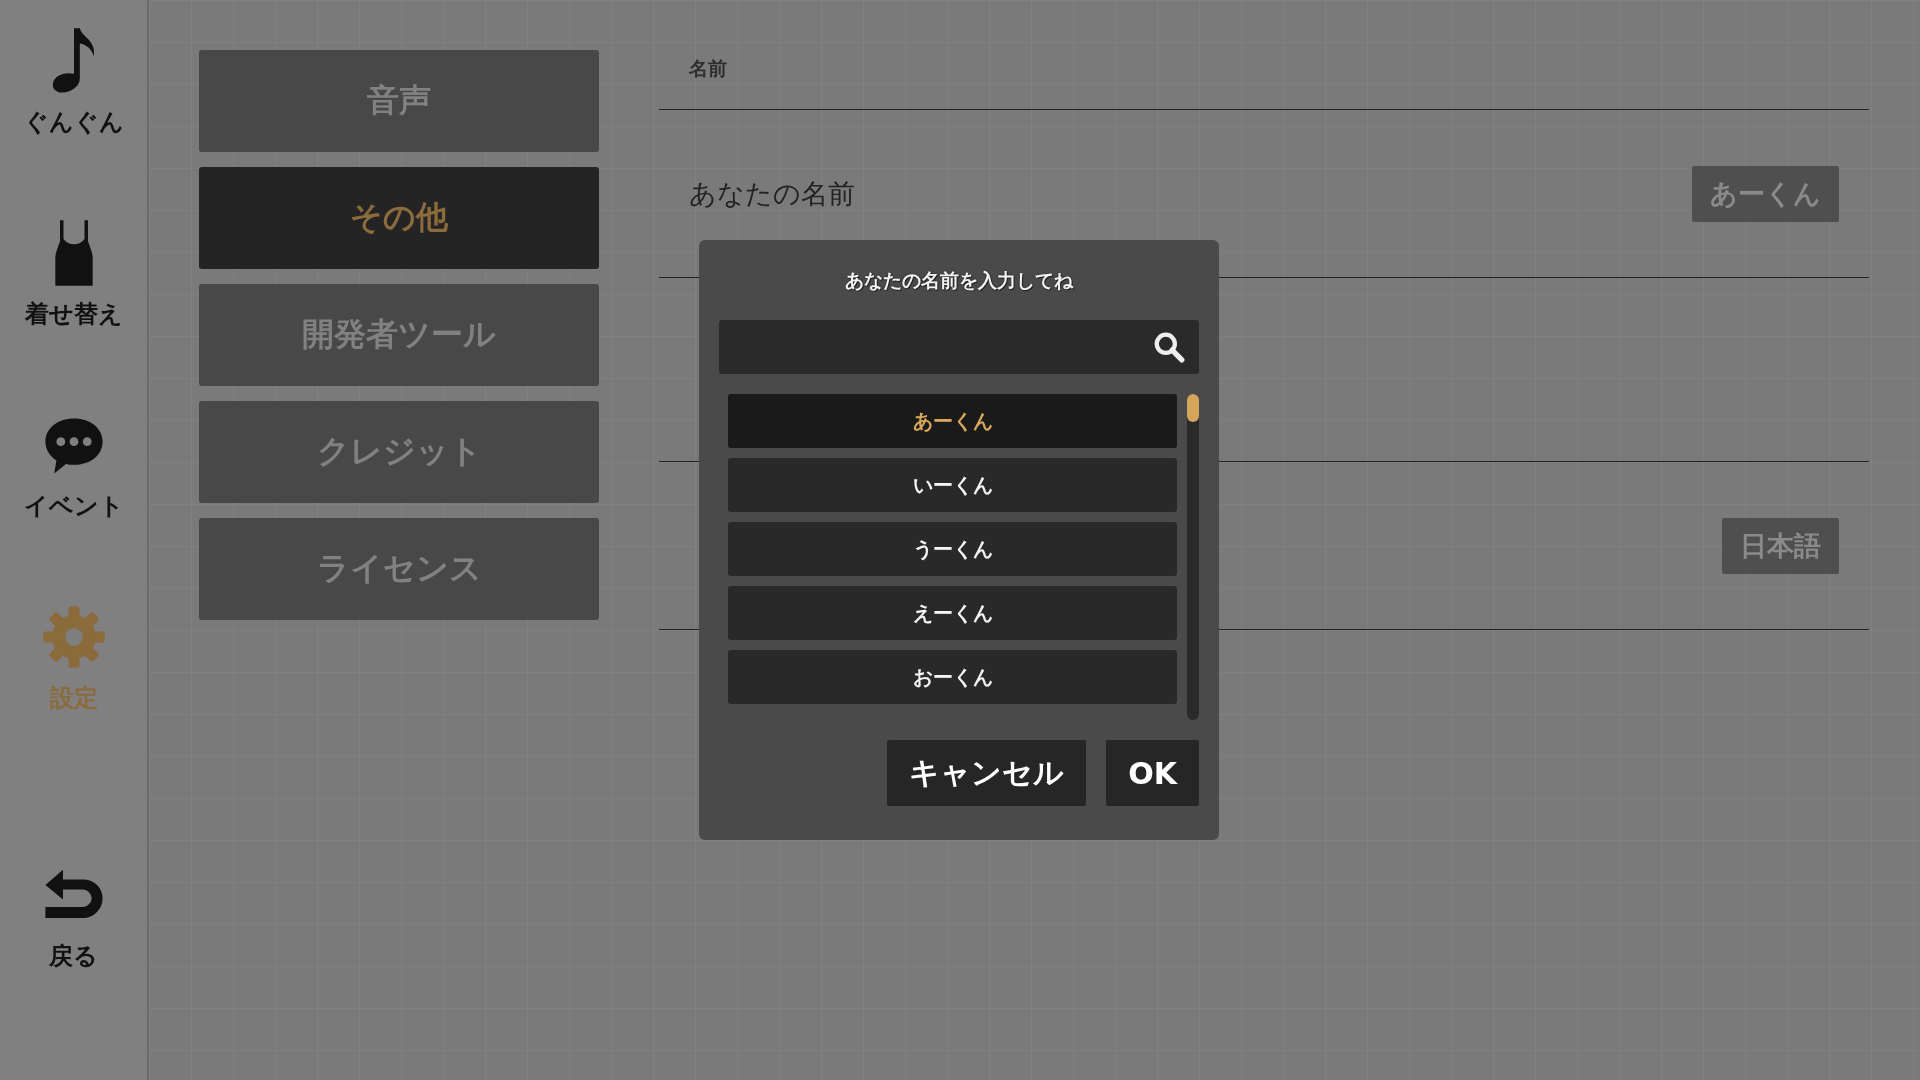 This screenshot has height=1080, width=1920. I want to click on section-header: 名前, so click(708, 68).